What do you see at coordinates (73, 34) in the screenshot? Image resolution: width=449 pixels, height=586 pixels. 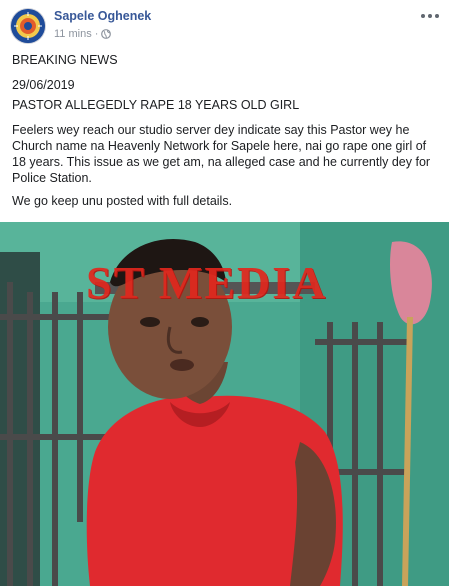 I see `post-timestamp: 11 mins` at bounding box center [73, 34].